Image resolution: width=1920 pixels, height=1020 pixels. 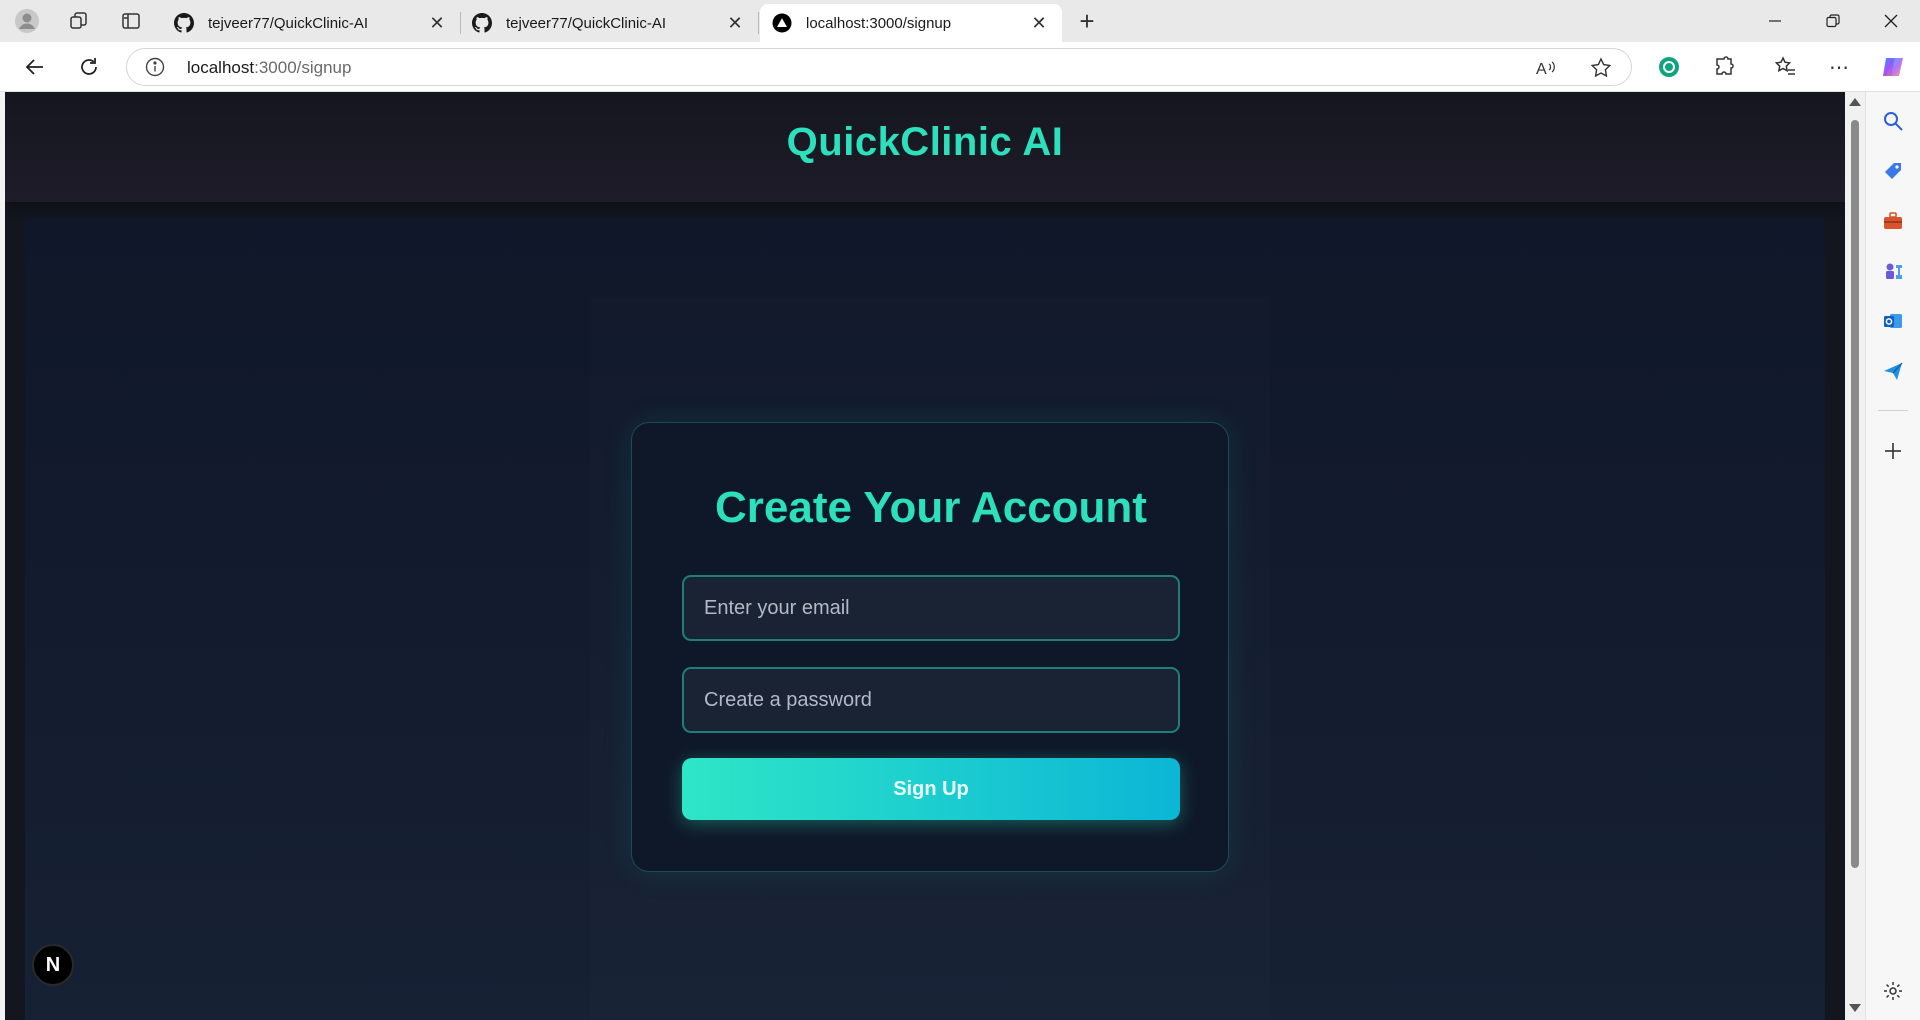 I want to click on read-aloud-icon: A, so click(x=1547, y=68).